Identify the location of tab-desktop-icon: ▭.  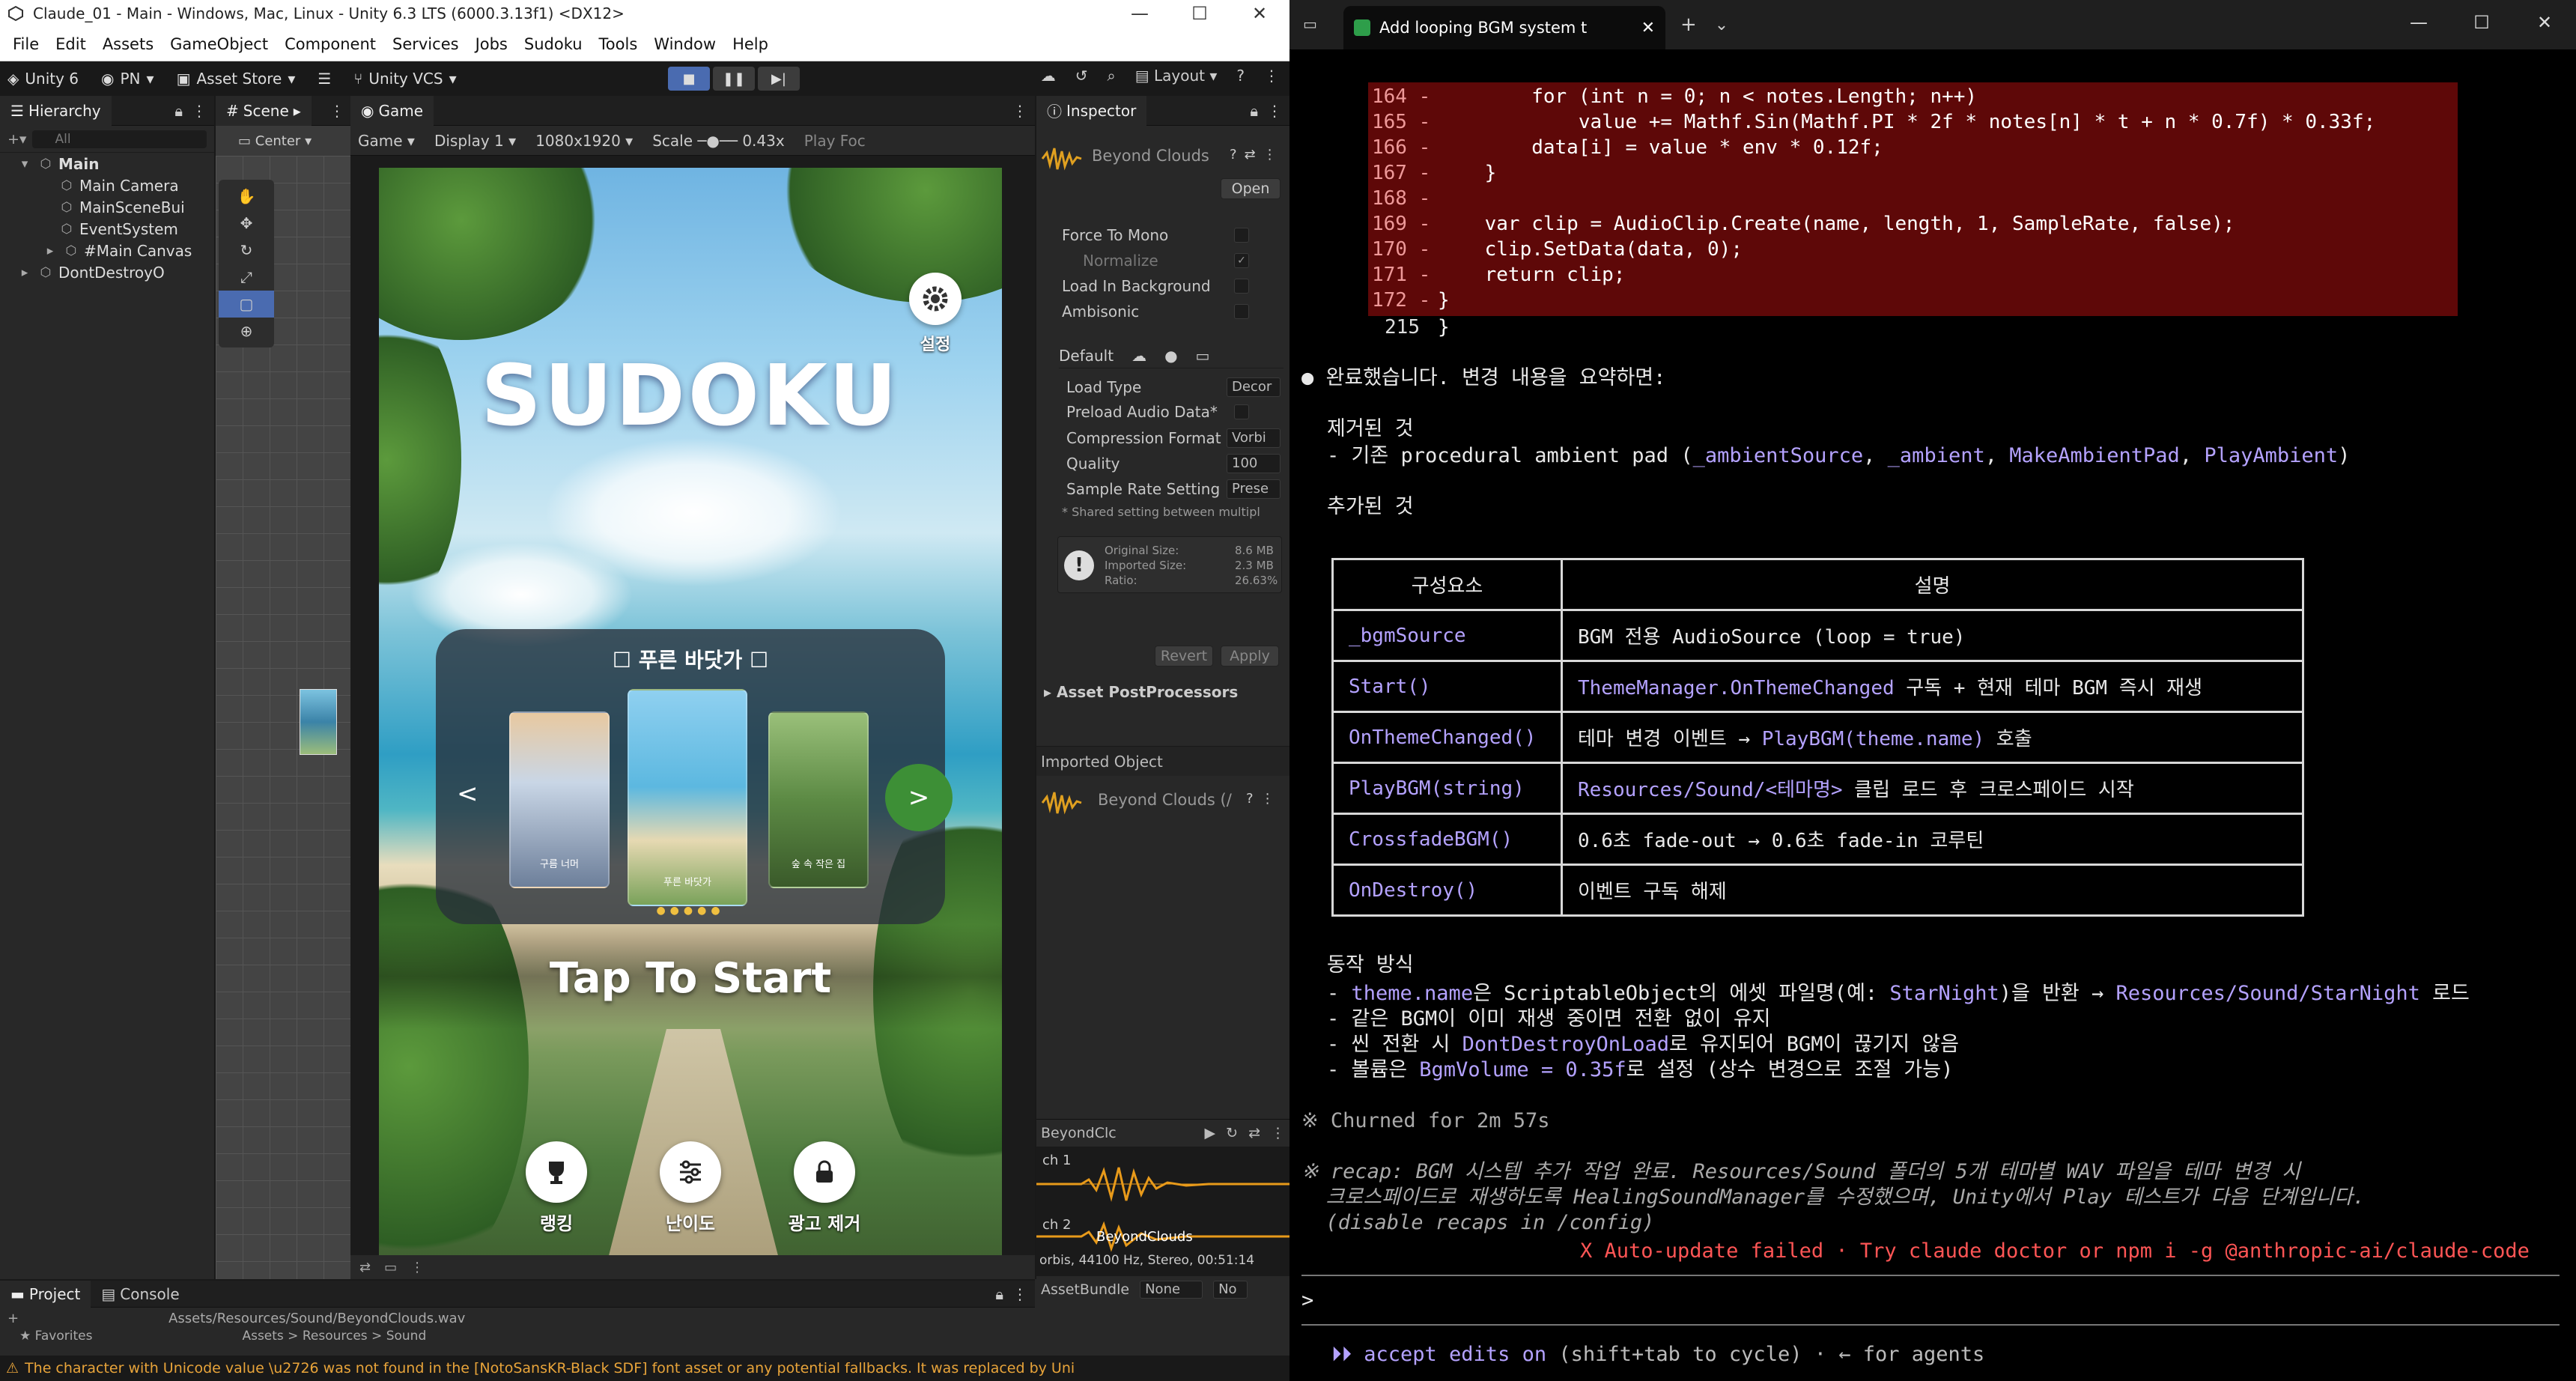
(1203, 356).